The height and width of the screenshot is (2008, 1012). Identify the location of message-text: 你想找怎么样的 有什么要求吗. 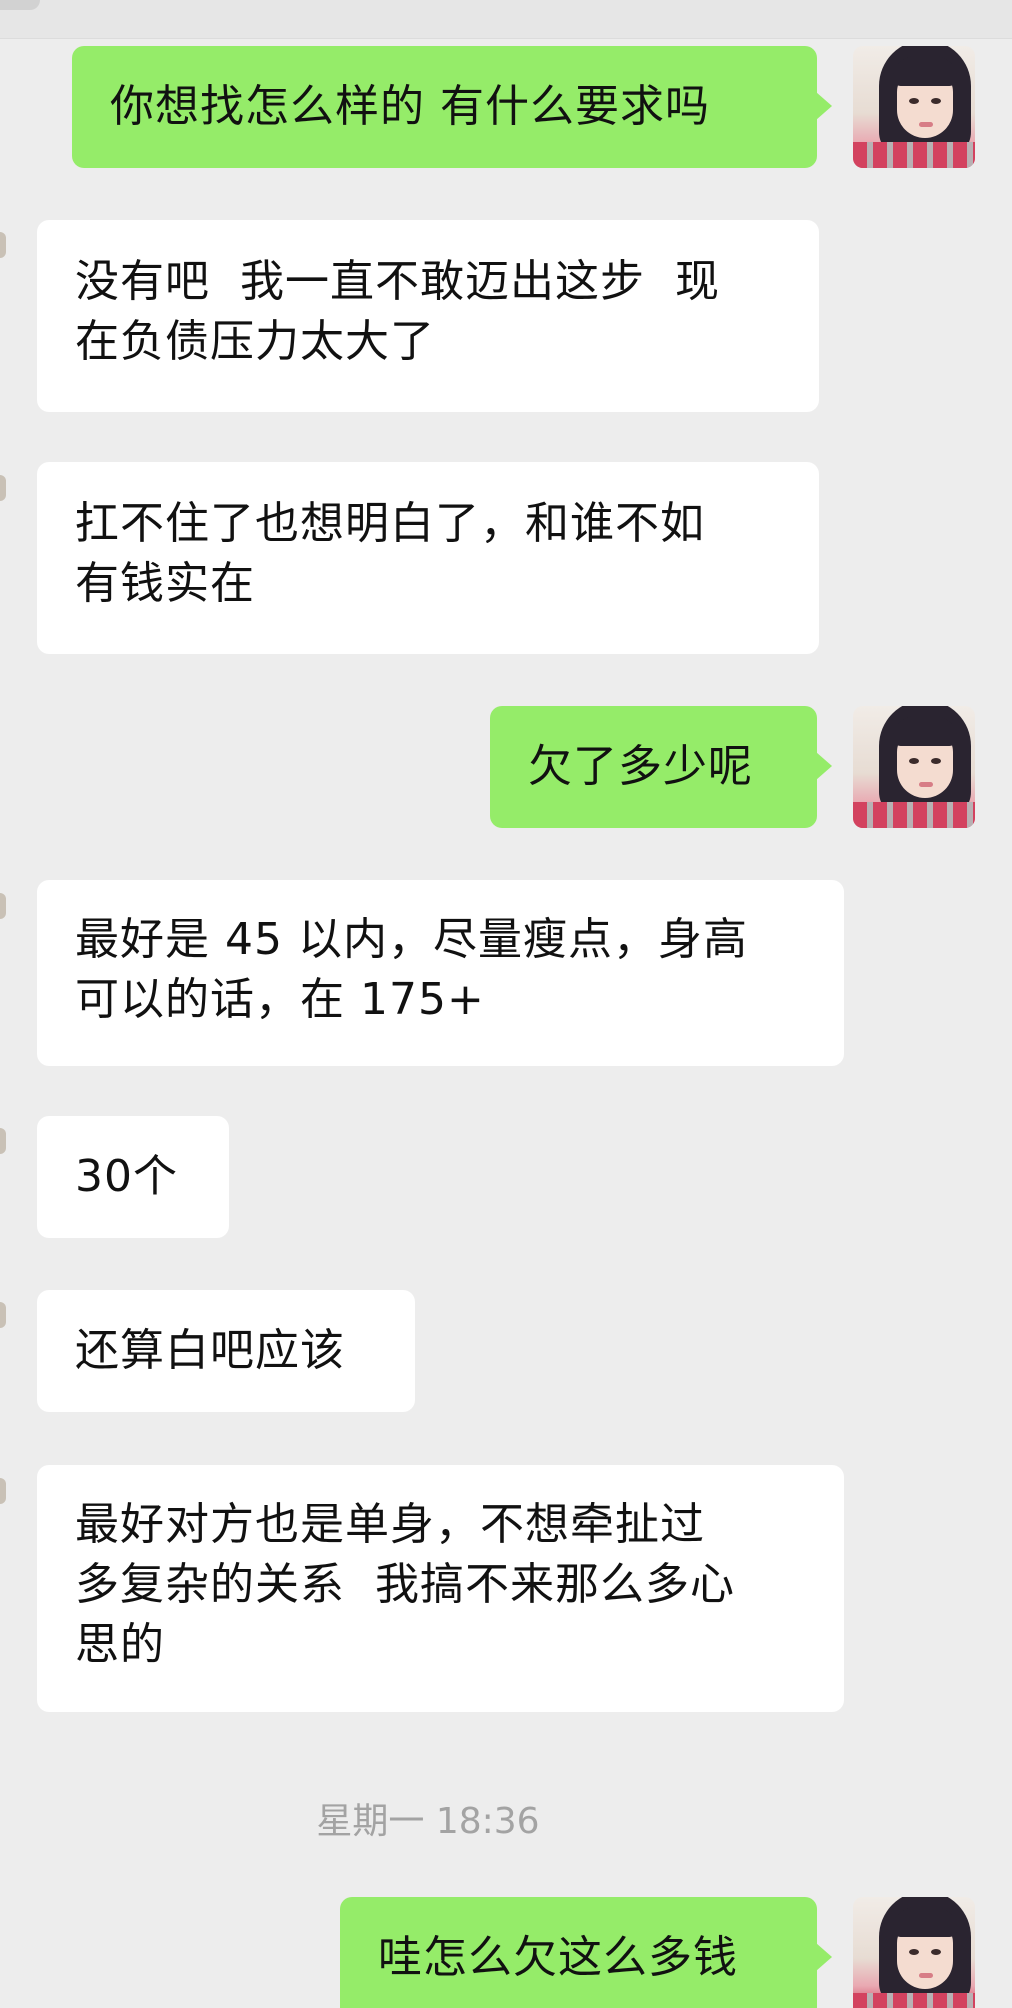
(410, 106).